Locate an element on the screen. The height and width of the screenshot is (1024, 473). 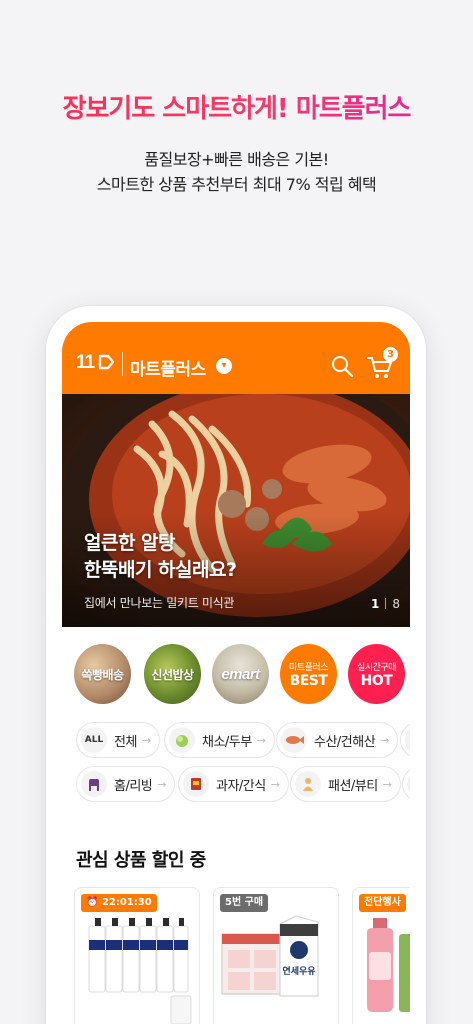
timer-badge: ⏰ 22:01:30 is located at coordinates (119, 903).